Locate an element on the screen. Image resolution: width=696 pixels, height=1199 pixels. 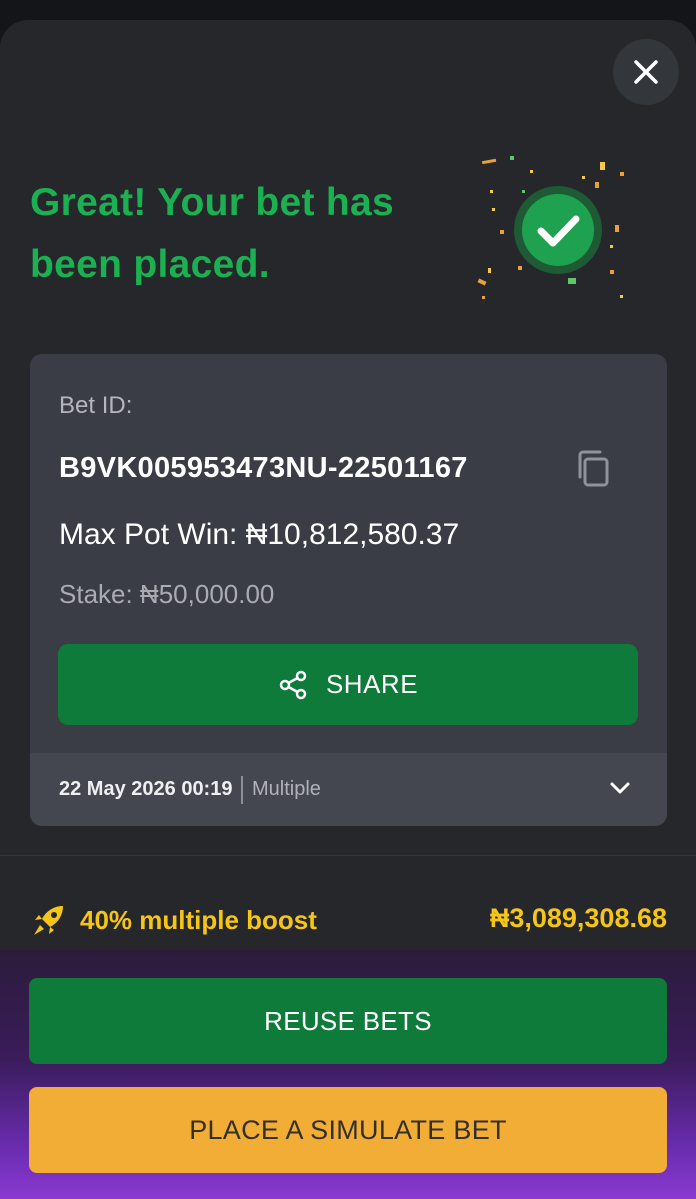
place-simulate-bet-label: PLACE A SIMULATE BET is located at coordinates (348, 1129).